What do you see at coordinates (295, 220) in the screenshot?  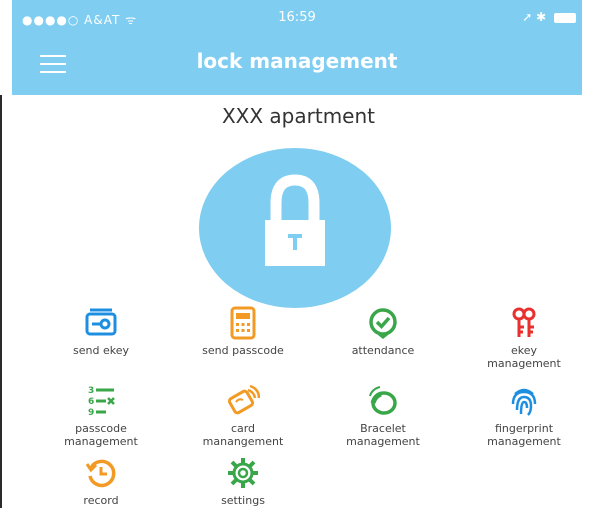 I see `padlock-icon` at bounding box center [295, 220].